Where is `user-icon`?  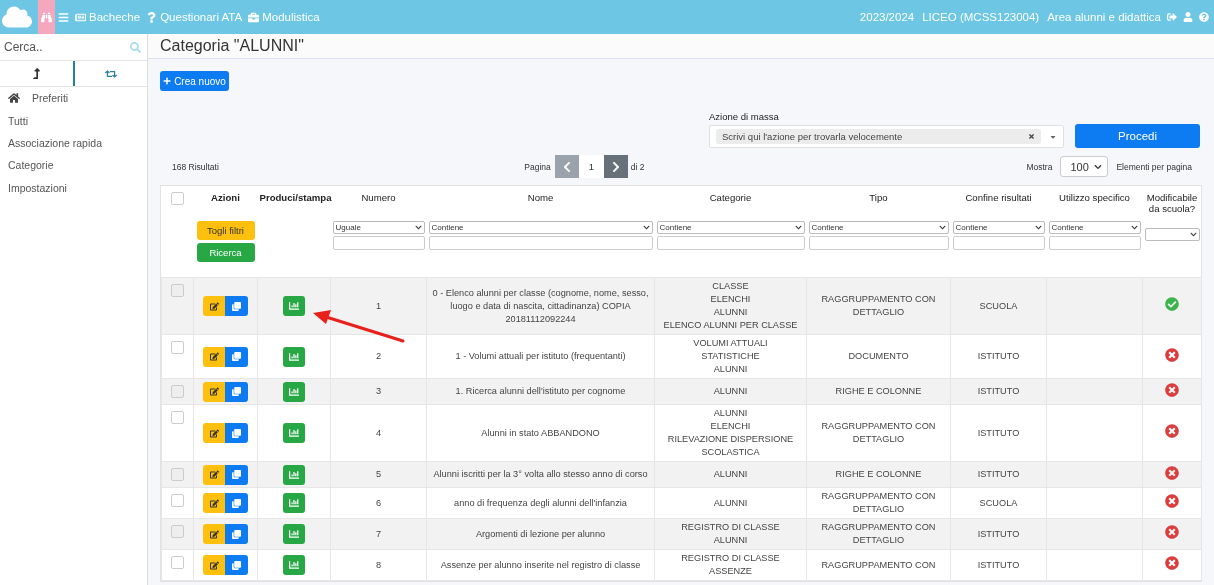 user-icon is located at coordinates (1188, 17).